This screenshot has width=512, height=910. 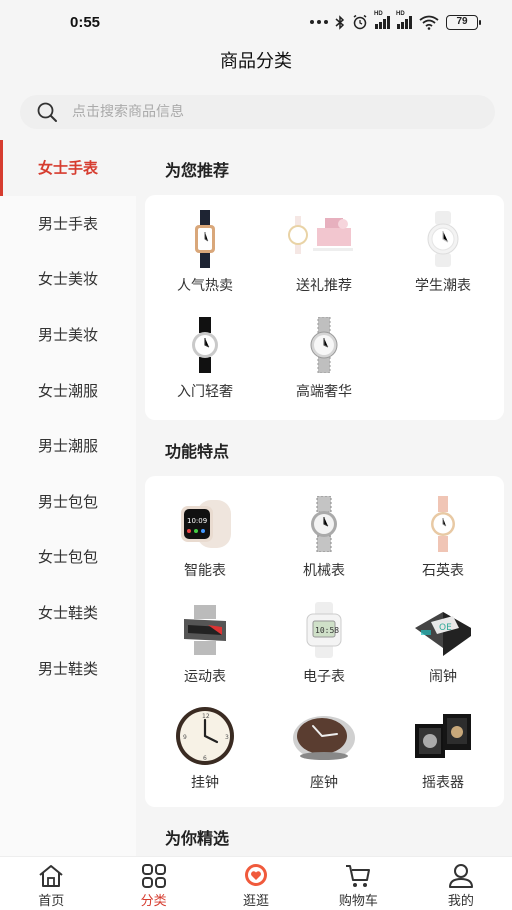 What do you see at coordinates (205, 345) in the screenshot?
I see `black-strap-watch-icon` at bounding box center [205, 345].